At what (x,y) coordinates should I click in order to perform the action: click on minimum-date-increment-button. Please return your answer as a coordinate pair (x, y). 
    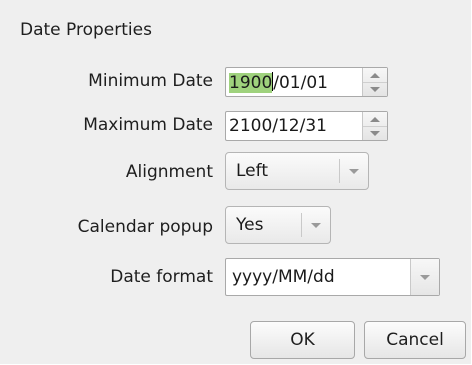
    Looking at the image, I should click on (375, 75).